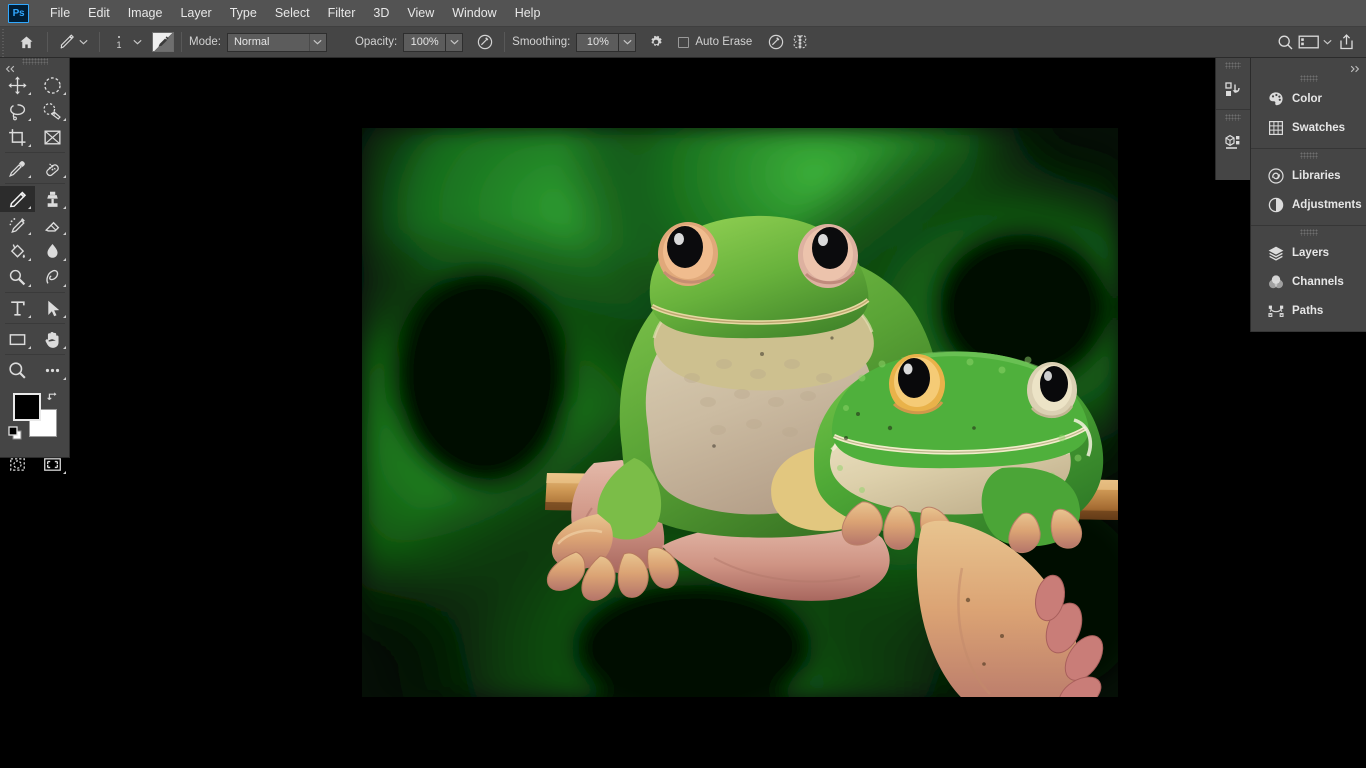  Describe the element at coordinates (1233, 65) in the screenshot. I see `dock-icon-grip` at that location.